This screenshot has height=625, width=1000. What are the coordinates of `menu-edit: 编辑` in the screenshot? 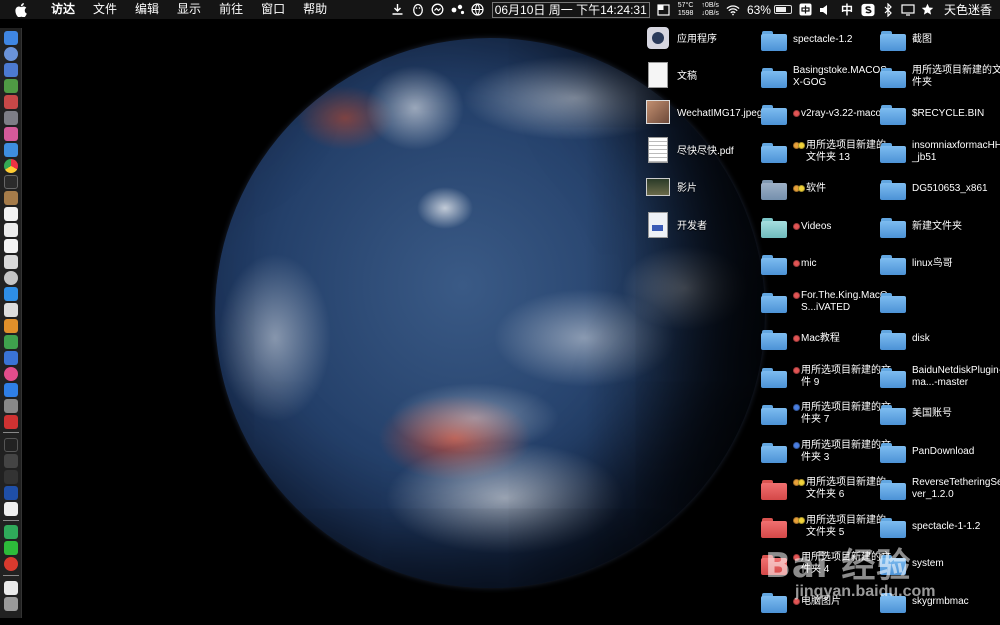 It's located at (147, 9).